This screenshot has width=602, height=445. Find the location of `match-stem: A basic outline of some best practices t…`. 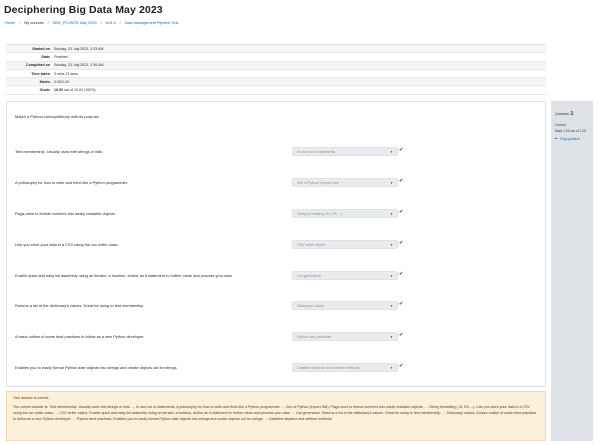

match-stem: A basic outline of some best practices t… is located at coordinates (80, 336).